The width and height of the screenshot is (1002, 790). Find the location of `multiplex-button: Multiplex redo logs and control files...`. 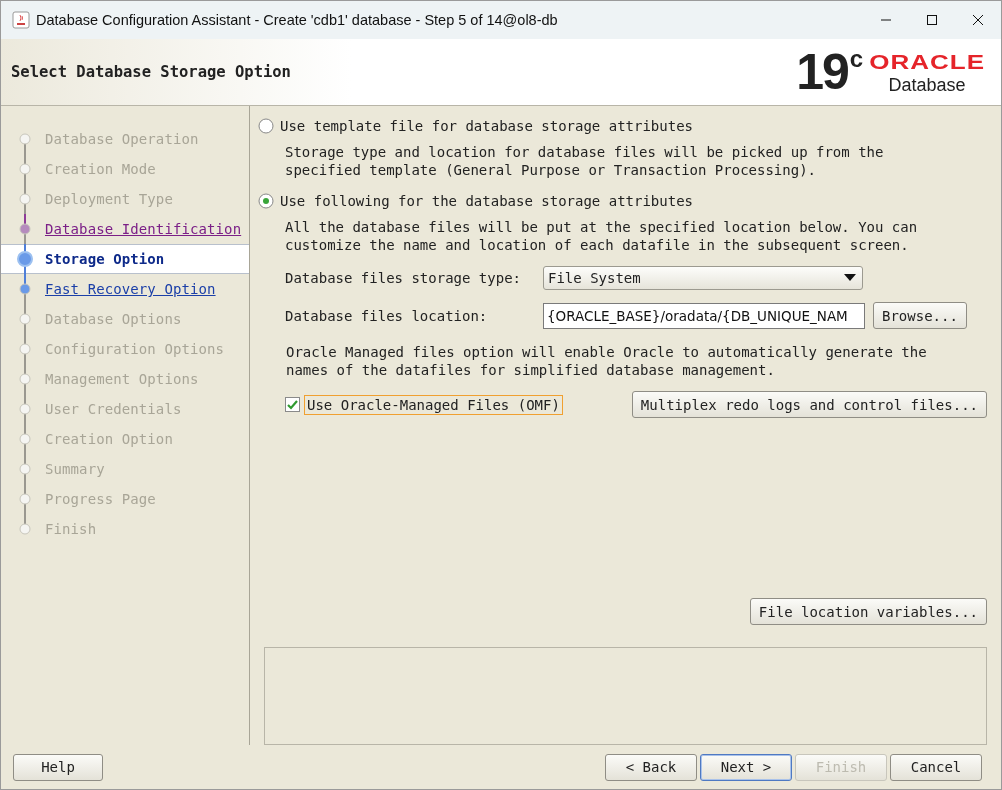

multiplex-button: Multiplex redo logs and control files... is located at coordinates (809, 404).